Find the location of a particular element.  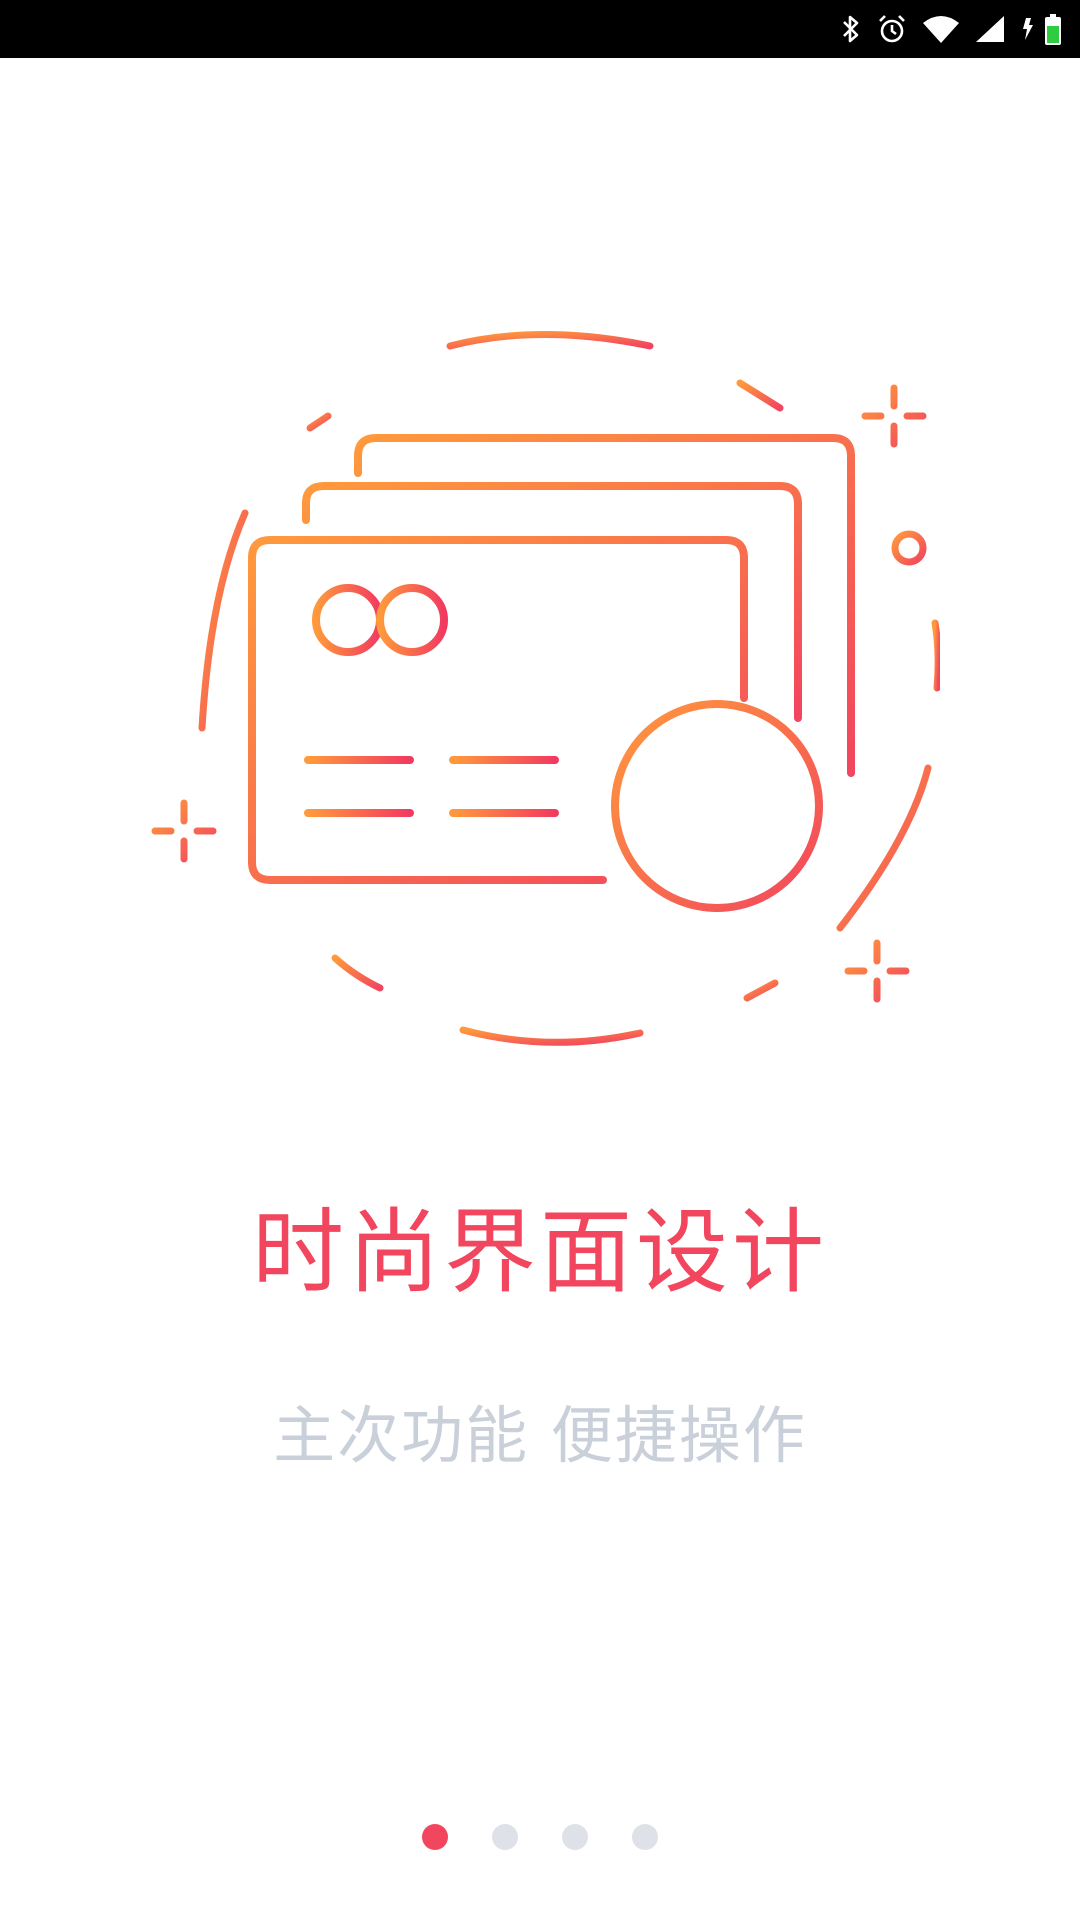

status-icons is located at coordinates (953, 29).